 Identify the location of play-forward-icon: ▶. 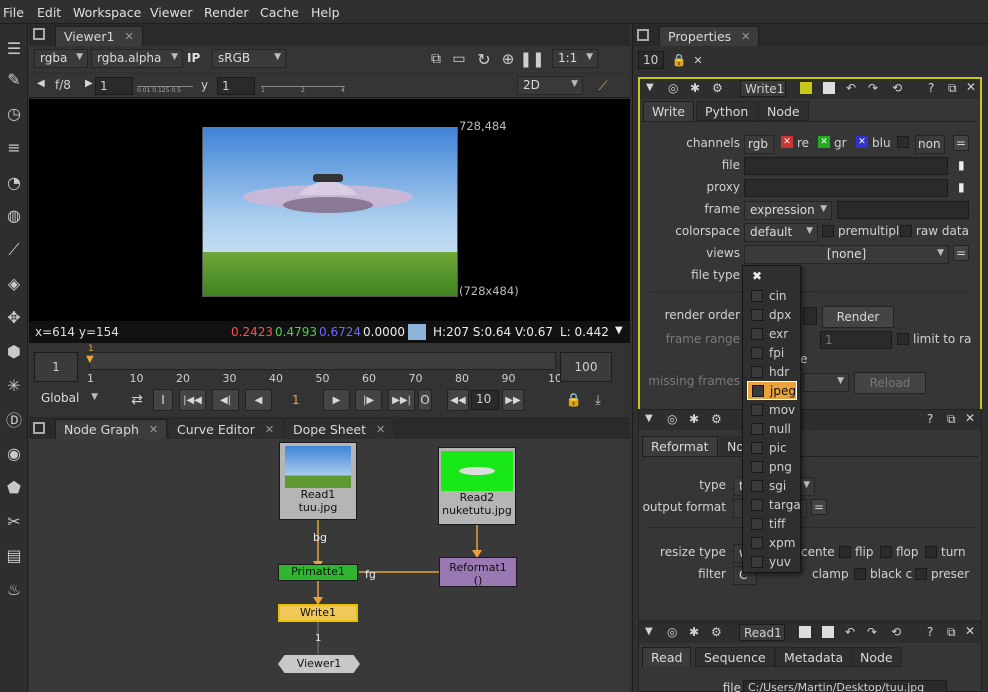
(336, 400).